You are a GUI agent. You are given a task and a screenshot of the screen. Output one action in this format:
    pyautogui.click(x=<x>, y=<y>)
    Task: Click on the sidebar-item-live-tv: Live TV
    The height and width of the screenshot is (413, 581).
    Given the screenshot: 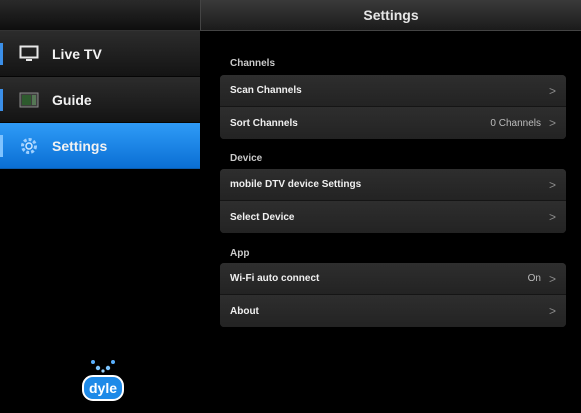 What is the action you would take?
    pyautogui.click(x=100, y=54)
    